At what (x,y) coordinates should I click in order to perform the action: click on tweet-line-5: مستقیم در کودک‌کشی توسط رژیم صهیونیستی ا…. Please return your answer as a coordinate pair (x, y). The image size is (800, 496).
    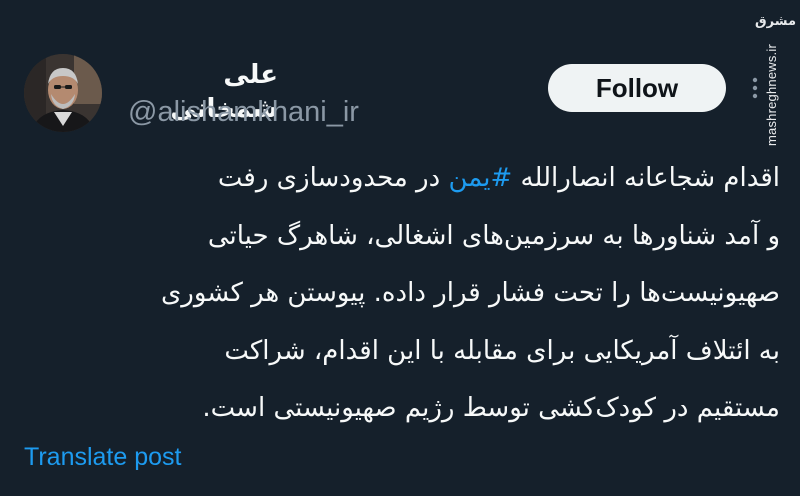
    Looking at the image, I should click on (491, 408).